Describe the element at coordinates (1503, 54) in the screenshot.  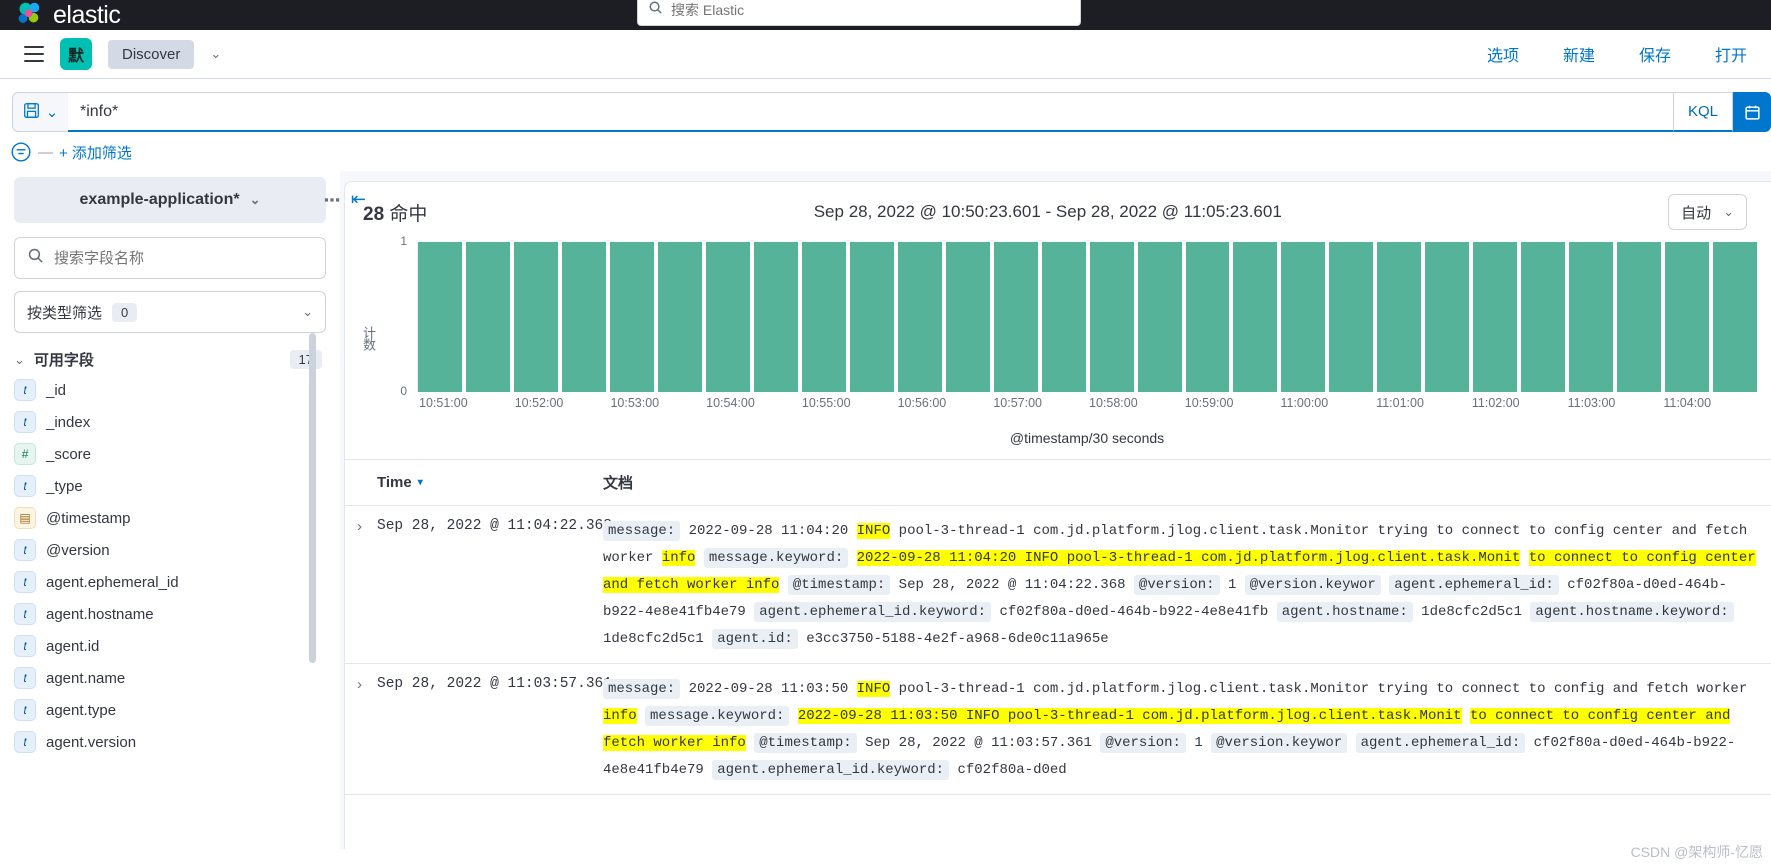
I see `nav-link-options: 选项` at that location.